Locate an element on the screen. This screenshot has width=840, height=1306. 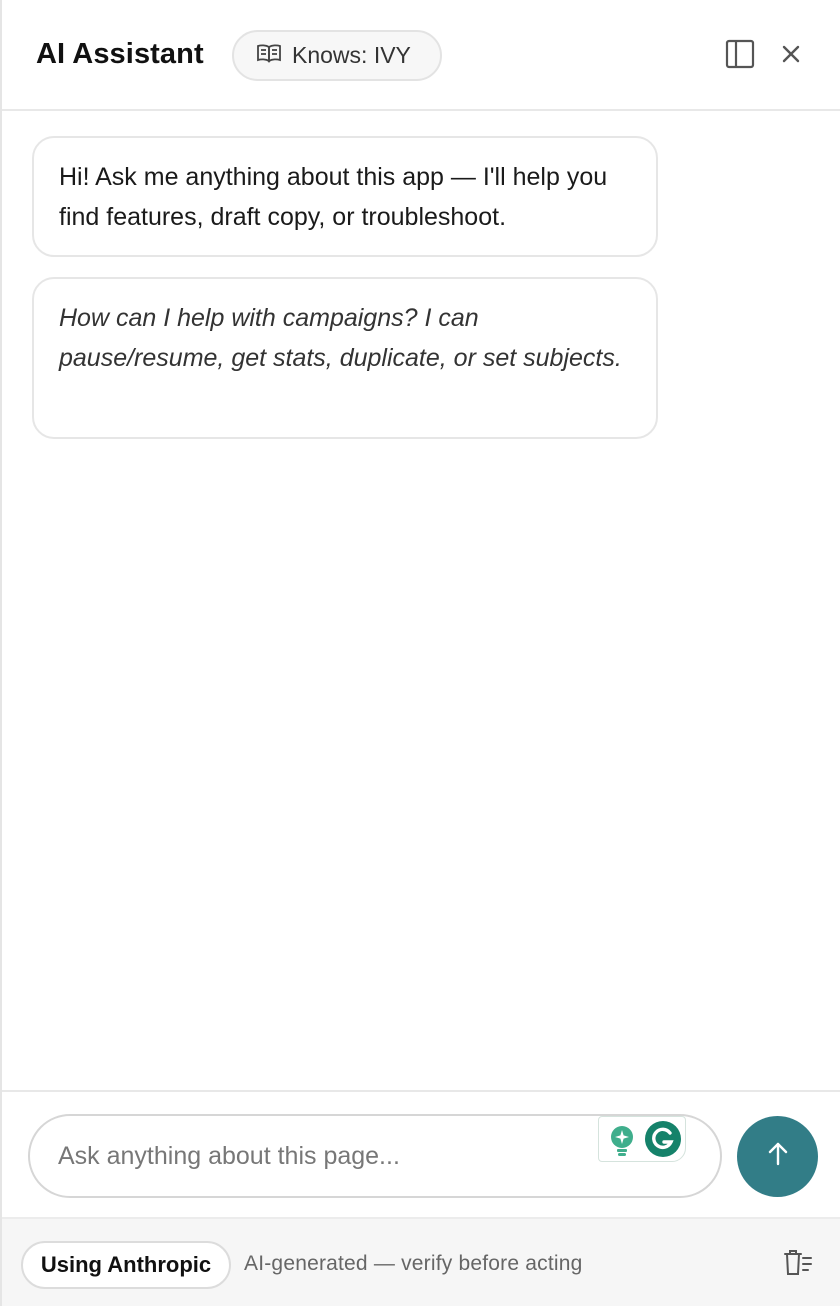
knows-context-chip: Knows: IVY is located at coordinates (337, 55).